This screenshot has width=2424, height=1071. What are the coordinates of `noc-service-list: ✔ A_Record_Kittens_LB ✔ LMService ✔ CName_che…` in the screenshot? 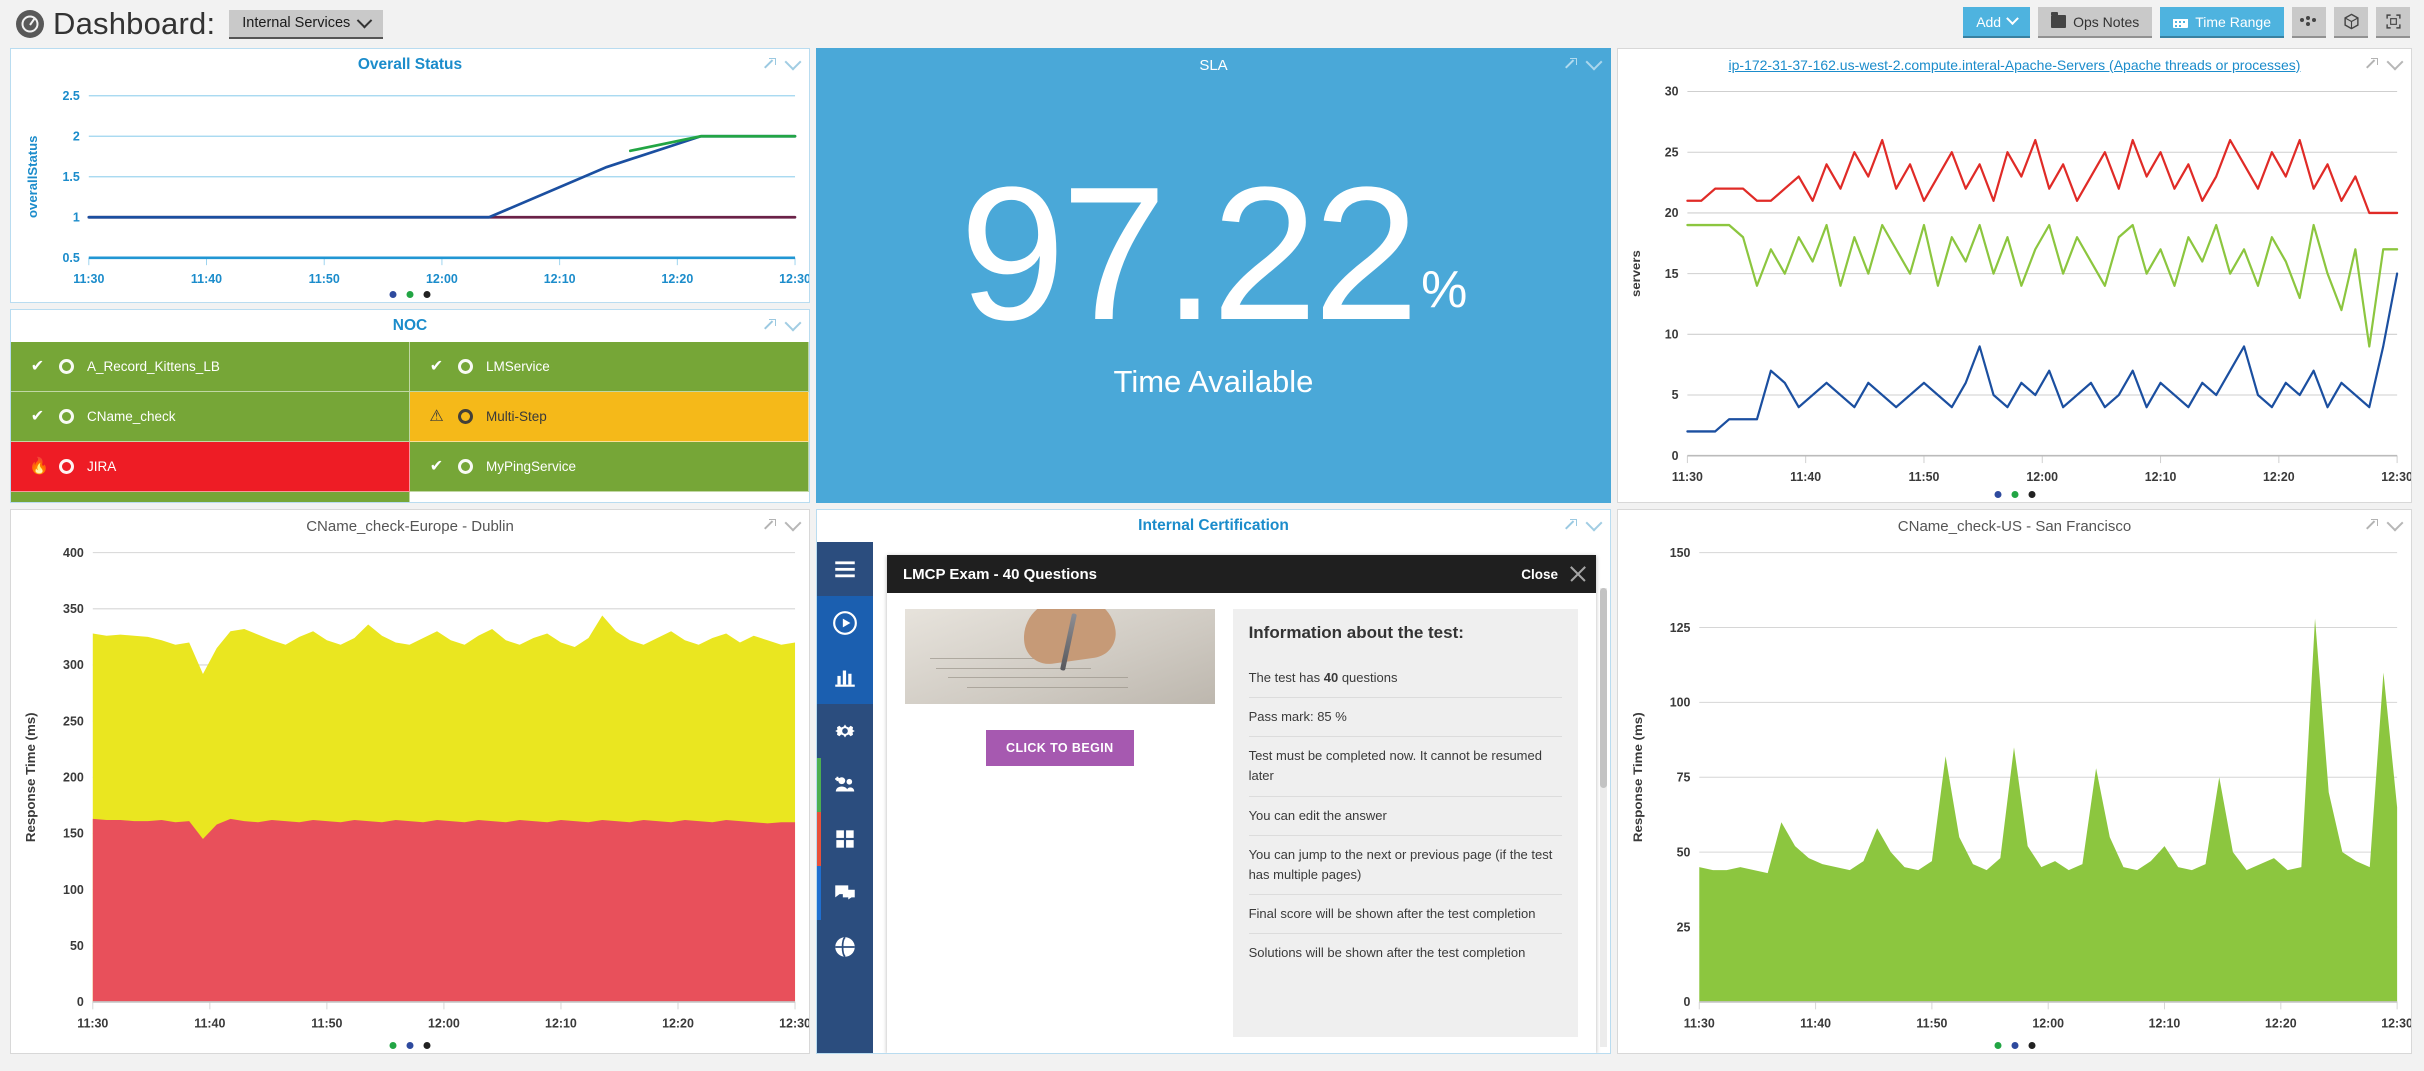 It's located at (410, 422).